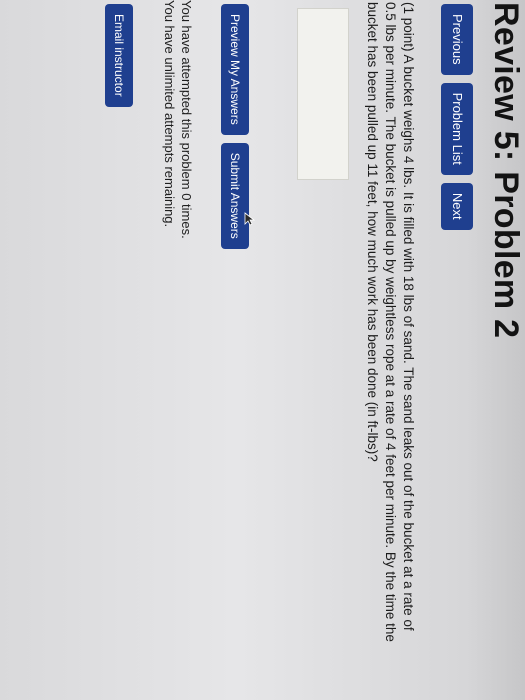 The width and height of the screenshot is (525, 700). What do you see at coordinates (457, 39) in the screenshot?
I see `previous-button: Previous` at bounding box center [457, 39].